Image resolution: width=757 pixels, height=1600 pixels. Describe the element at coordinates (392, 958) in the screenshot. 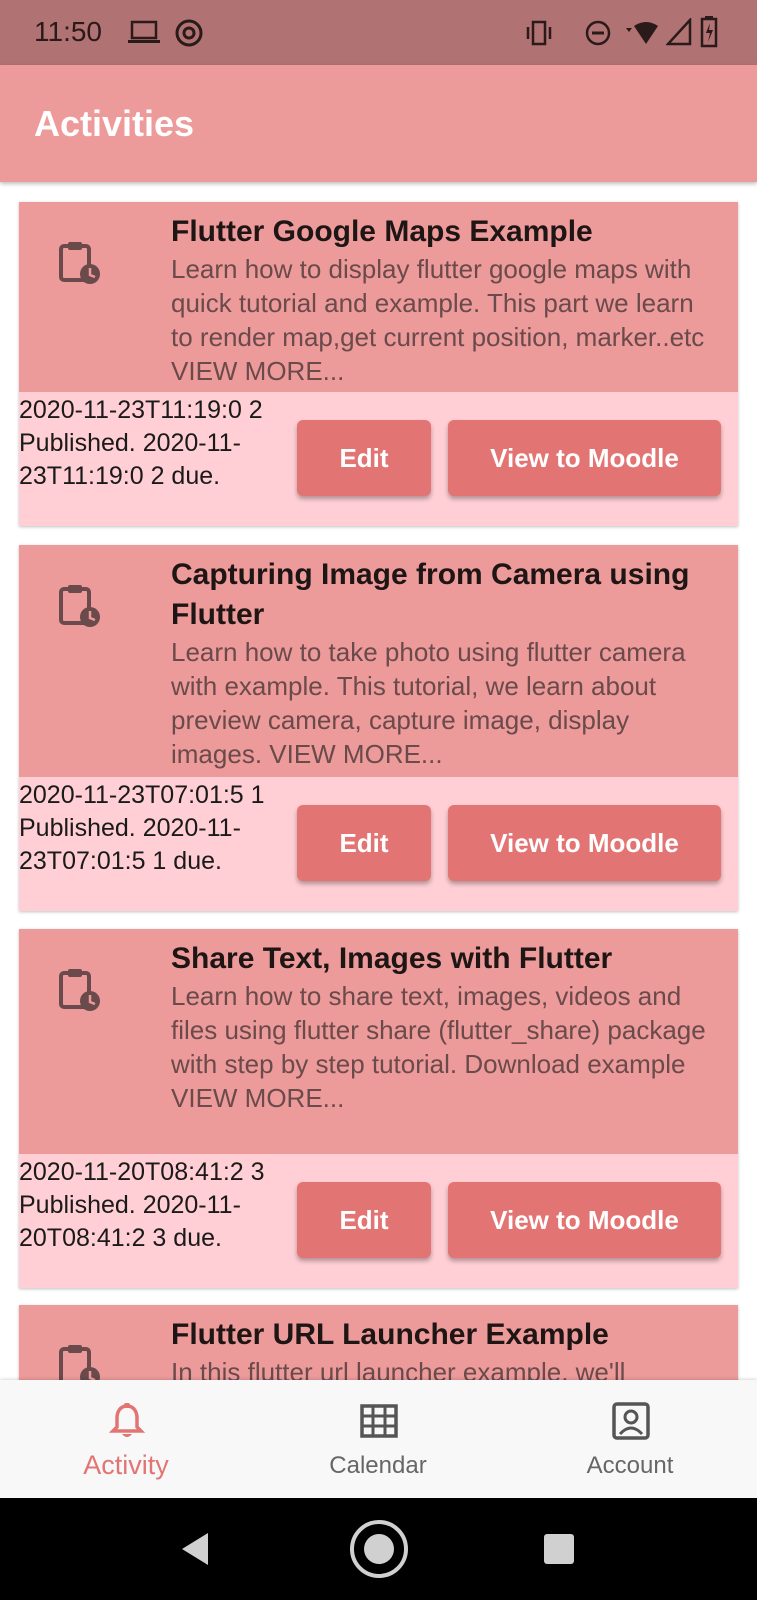

I see `activity-title: Share Text, Images with Flutter` at that location.